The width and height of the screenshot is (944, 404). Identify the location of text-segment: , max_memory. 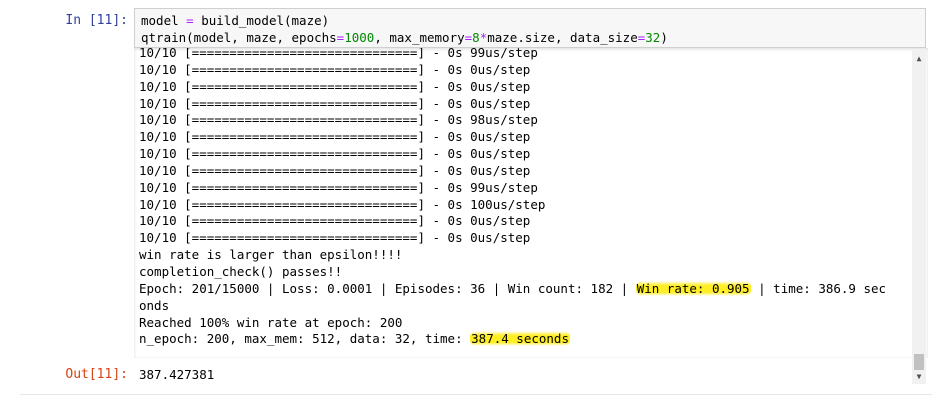
(419, 37).